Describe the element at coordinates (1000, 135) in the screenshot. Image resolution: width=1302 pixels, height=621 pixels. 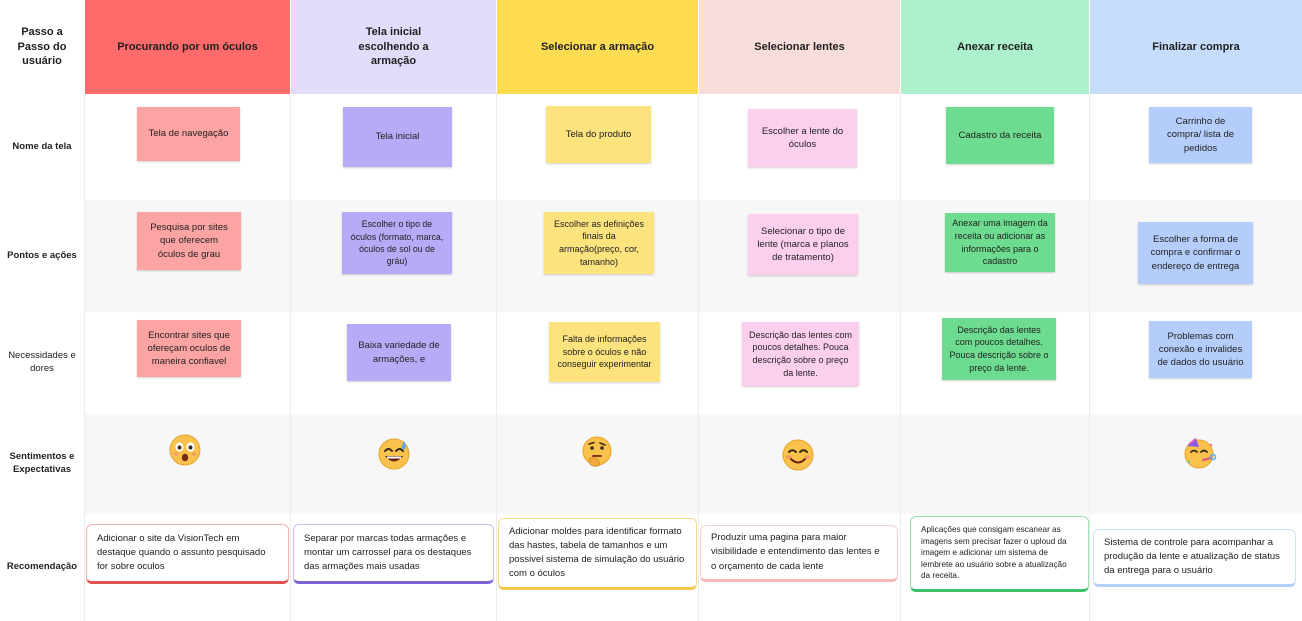
I see `sticky-note-screen: Cadastro da receita` at that location.